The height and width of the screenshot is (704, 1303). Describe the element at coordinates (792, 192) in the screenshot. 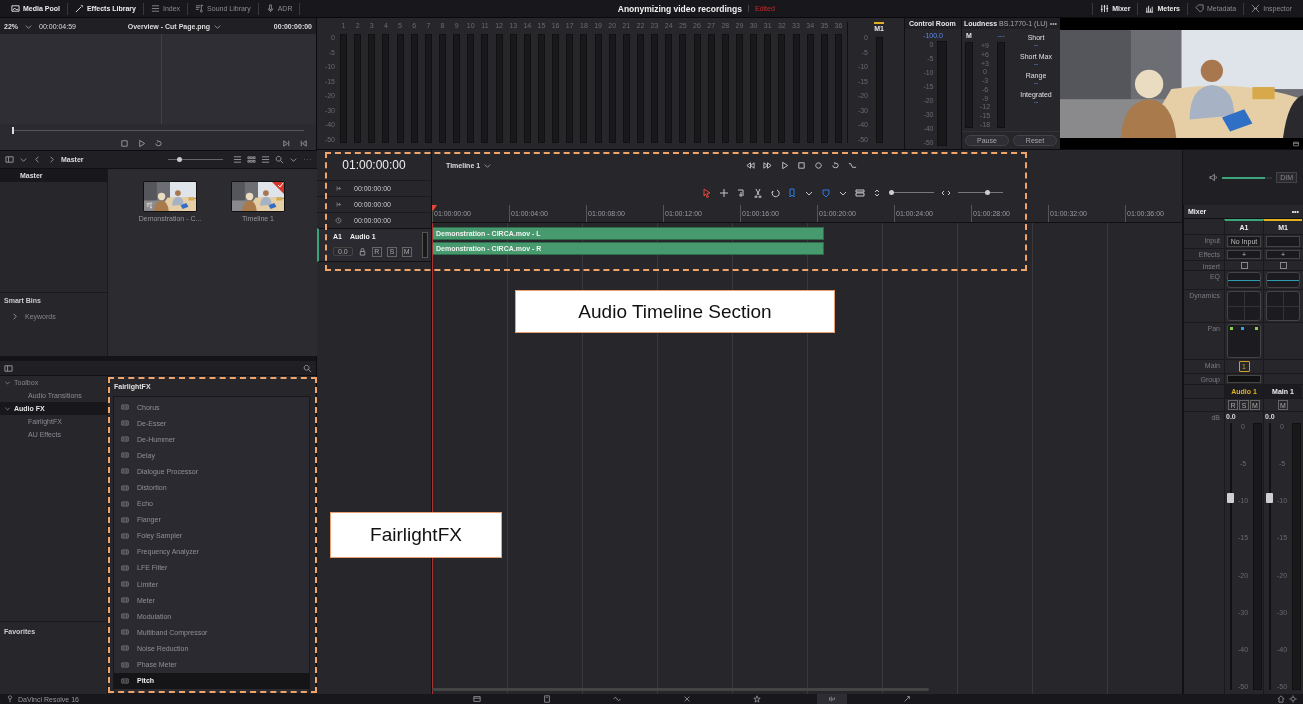

I see `flag-icon` at that location.